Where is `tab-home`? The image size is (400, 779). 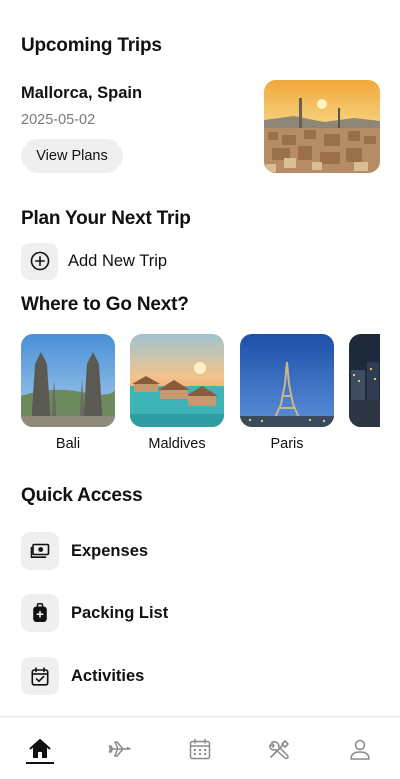
tab-home is located at coordinates (40, 748).